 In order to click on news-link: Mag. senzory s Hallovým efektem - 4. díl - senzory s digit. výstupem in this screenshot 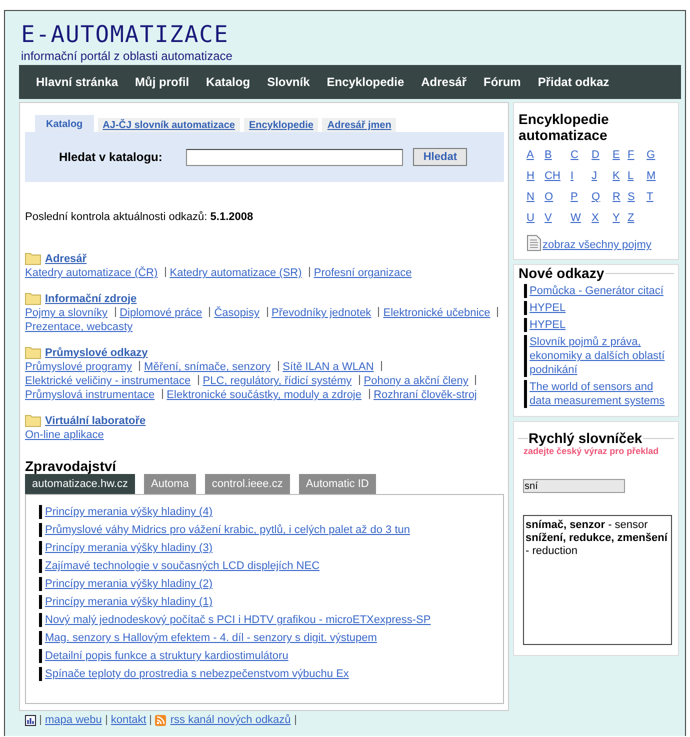, I will do `click(211, 638)`.